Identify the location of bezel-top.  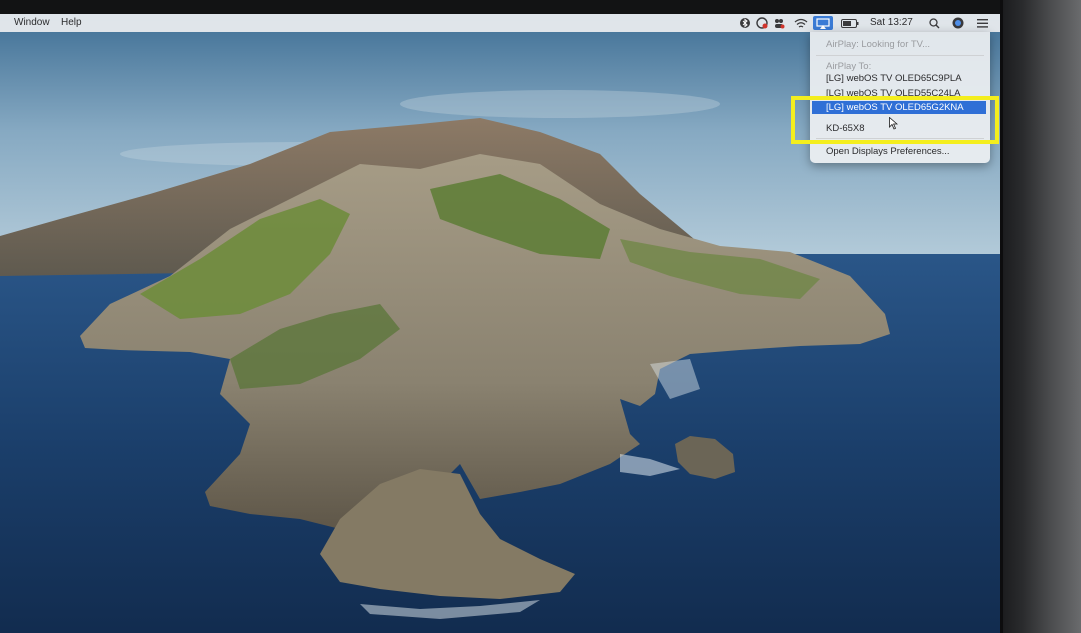
(540, 7).